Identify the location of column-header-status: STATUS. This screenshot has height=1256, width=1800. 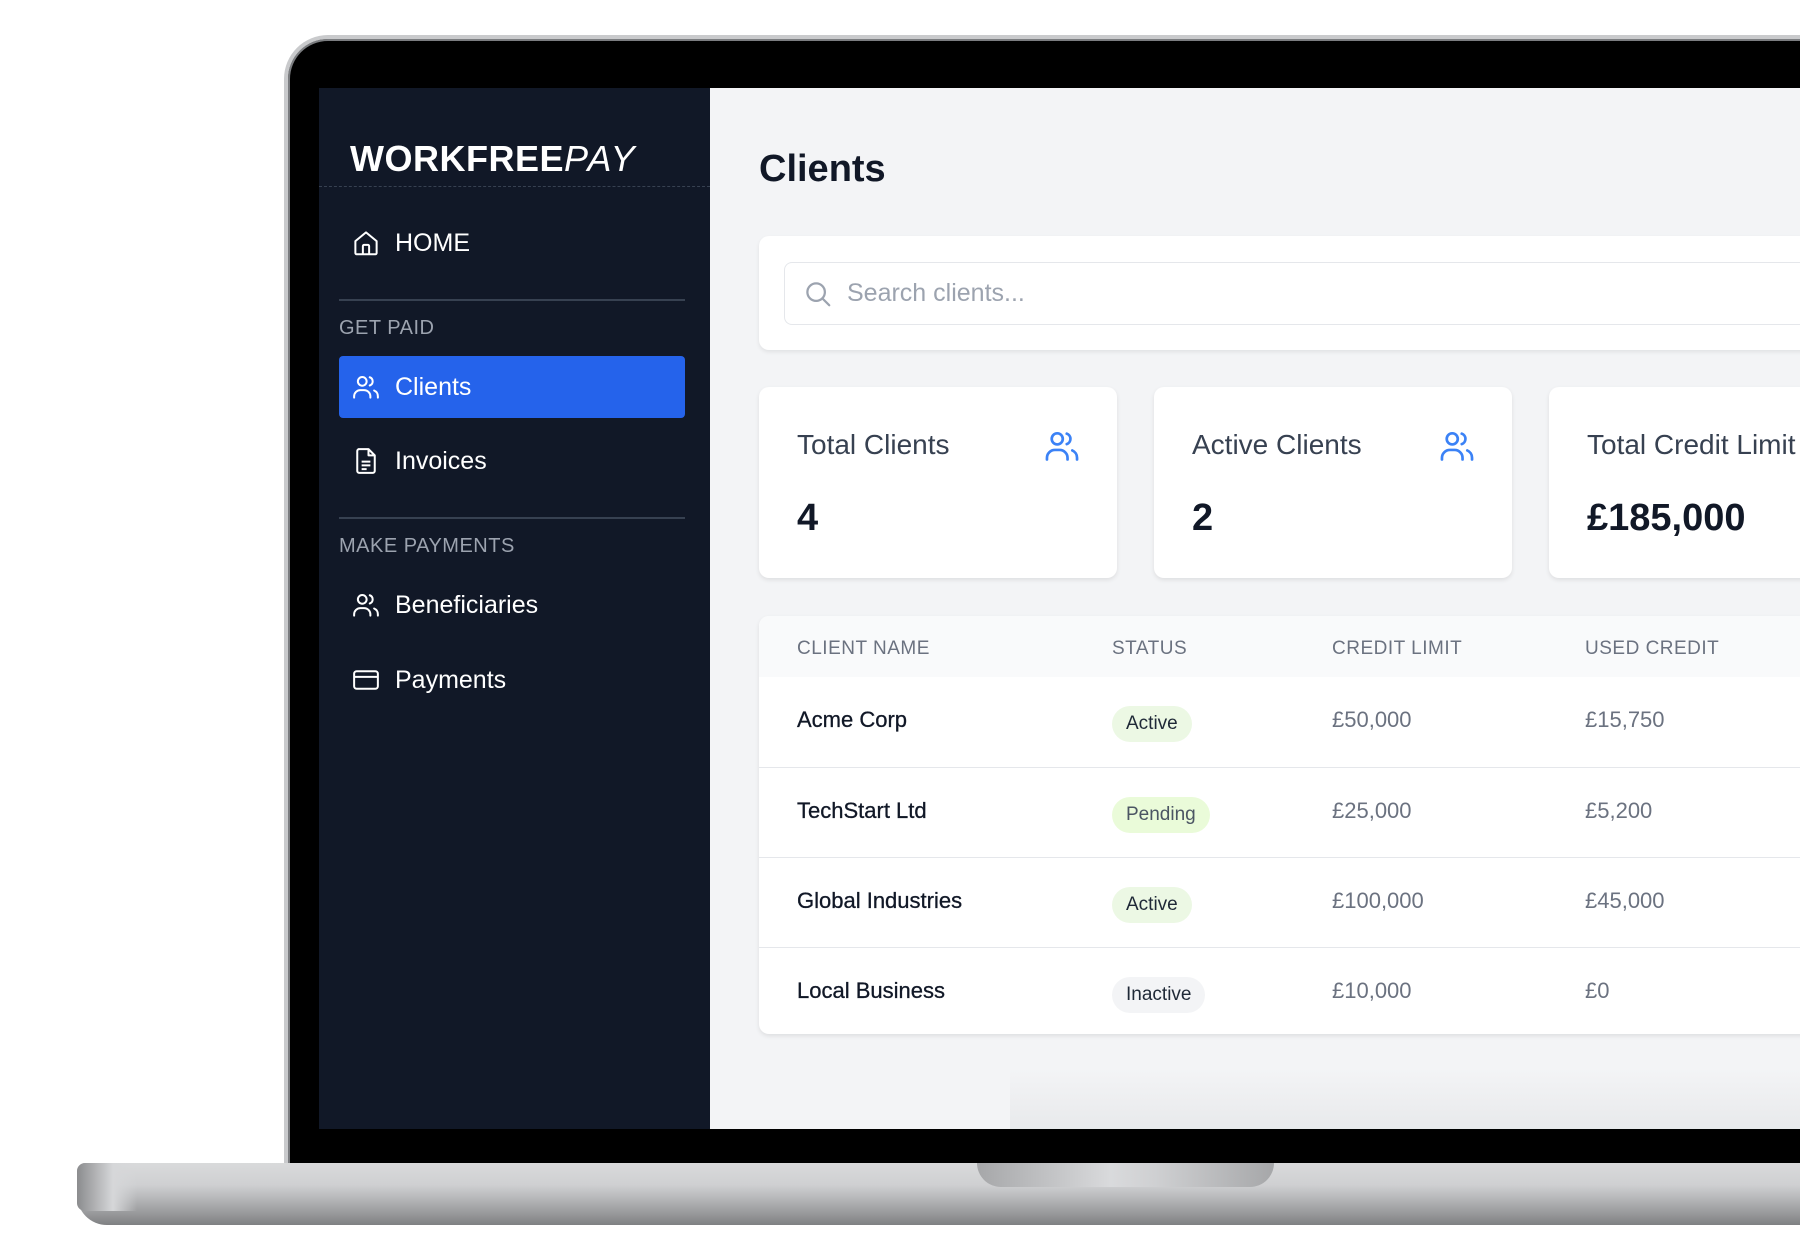
(1149, 649).